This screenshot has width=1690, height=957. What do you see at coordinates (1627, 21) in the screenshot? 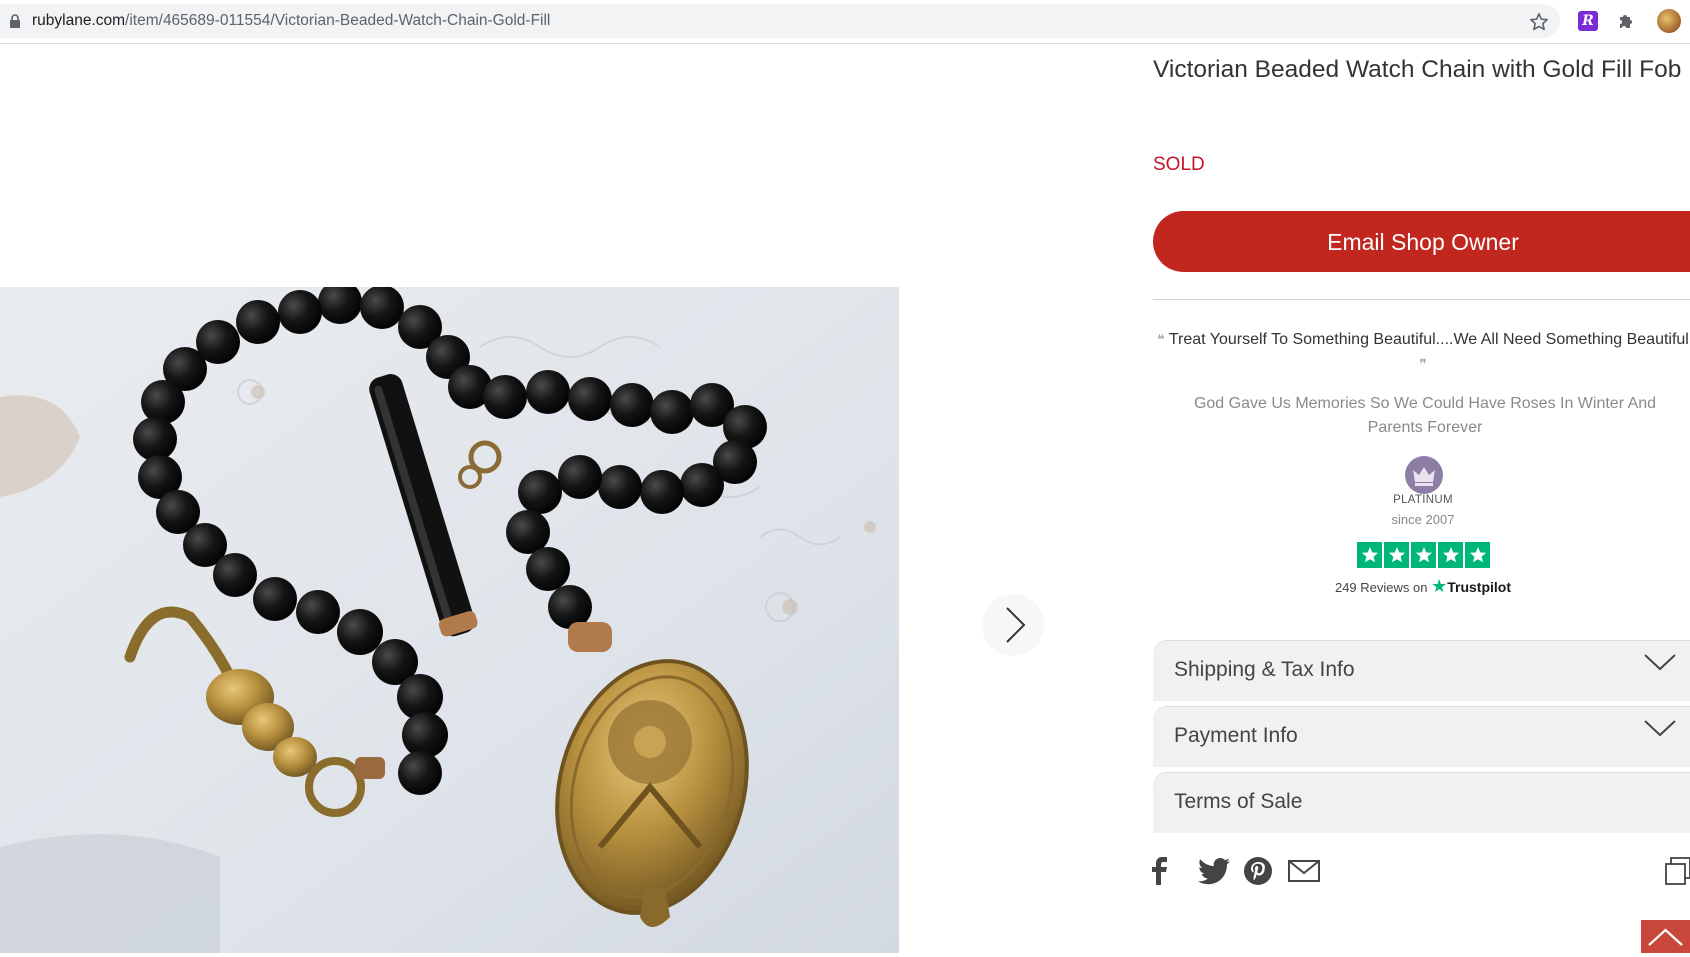
I see `extensions-puzzle-icon` at bounding box center [1627, 21].